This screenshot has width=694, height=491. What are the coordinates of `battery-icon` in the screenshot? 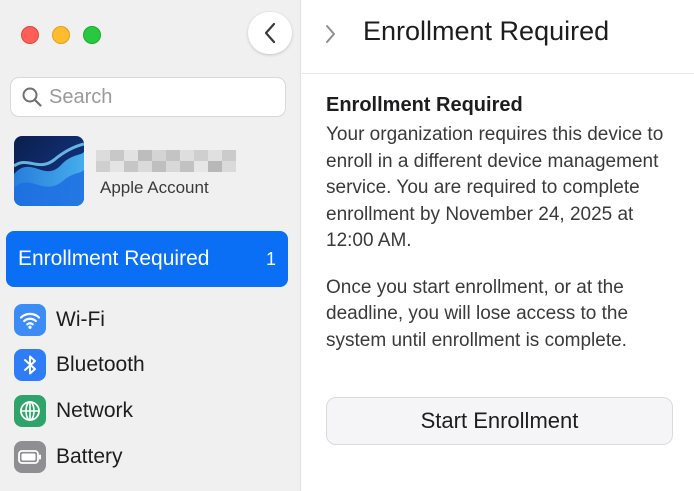 It's located at (30, 457).